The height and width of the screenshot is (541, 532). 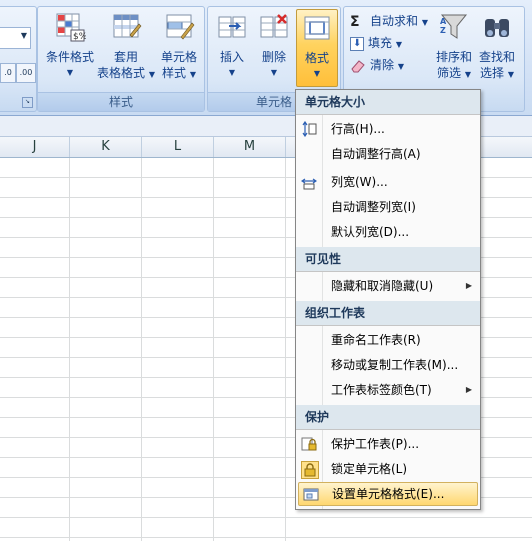 I want to click on sort-filter-label-2-row: 筛选 ▼, so click(x=454, y=74).